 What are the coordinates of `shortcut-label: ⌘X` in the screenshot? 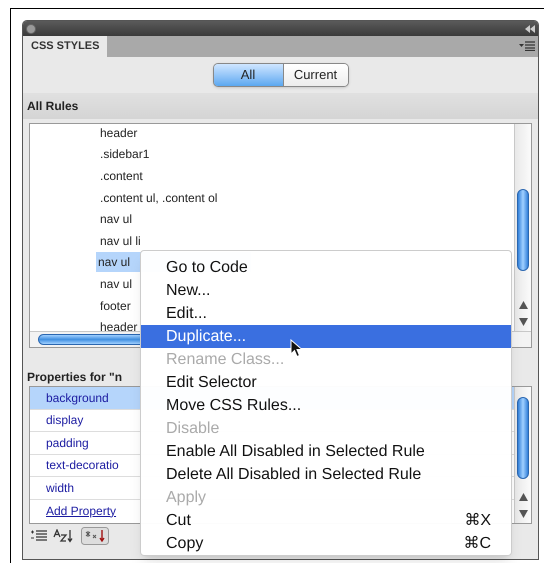 It's located at (477, 520).